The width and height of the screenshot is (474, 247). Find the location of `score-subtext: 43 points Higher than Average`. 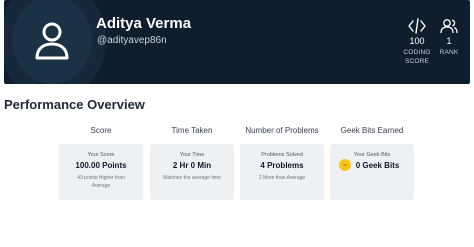

score-subtext: 43 points Higher than Average is located at coordinates (101, 182).